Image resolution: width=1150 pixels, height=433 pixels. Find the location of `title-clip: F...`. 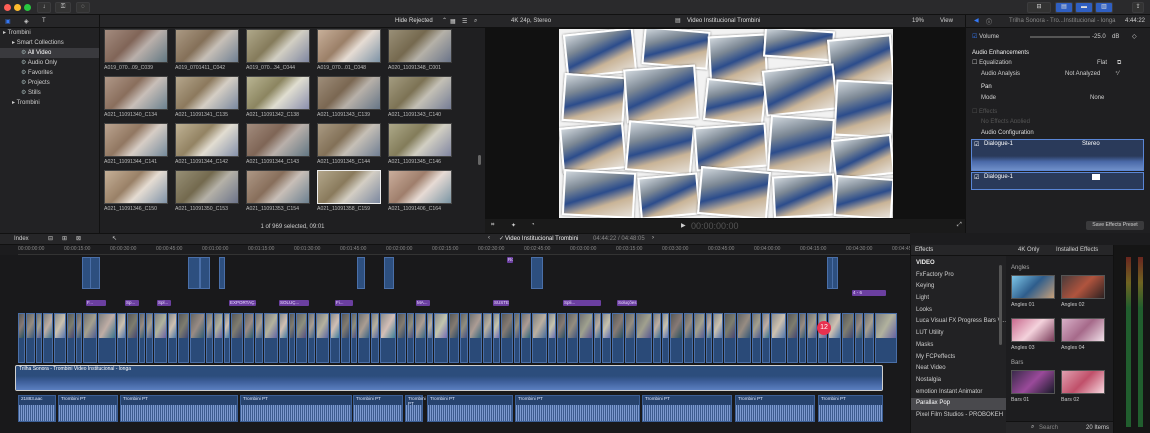

title-clip: F... is located at coordinates (96, 303).